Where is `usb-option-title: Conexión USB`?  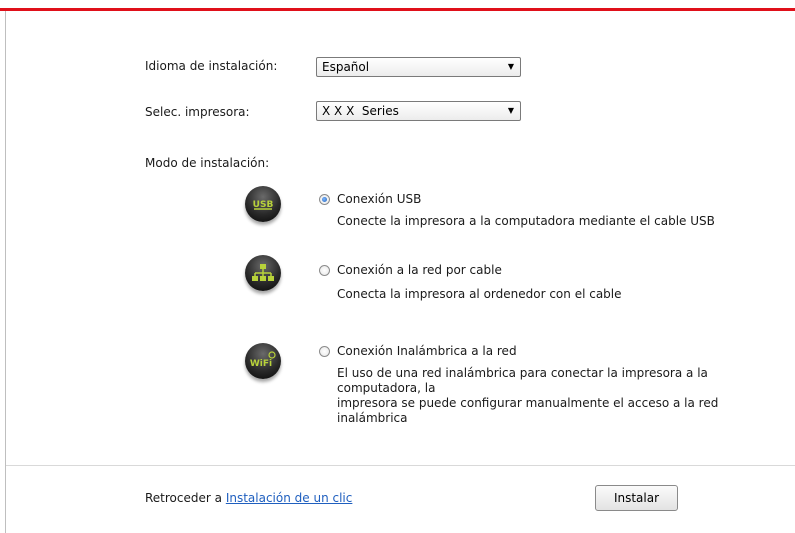
usb-option-title: Conexión USB is located at coordinates (379, 199).